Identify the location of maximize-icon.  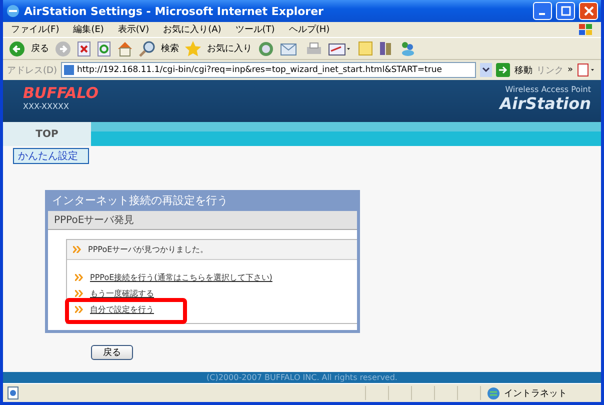
(565, 11).